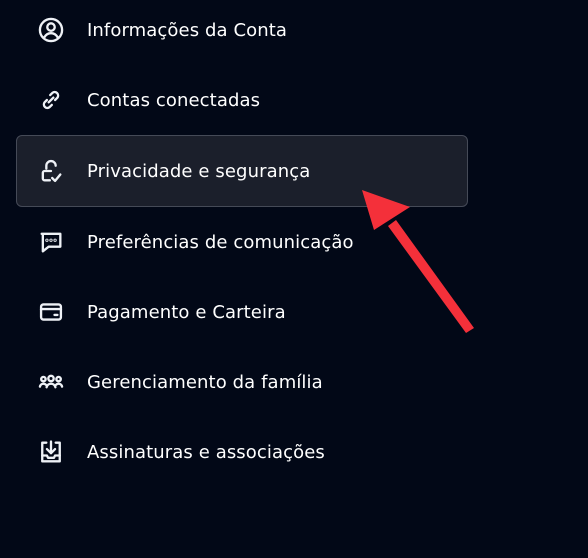 This screenshot has height=558, width=588. Describe the element at coordinates (206, 452) in the screenshot. I see `menu-item-label: Assinaturas e associações` at that location.